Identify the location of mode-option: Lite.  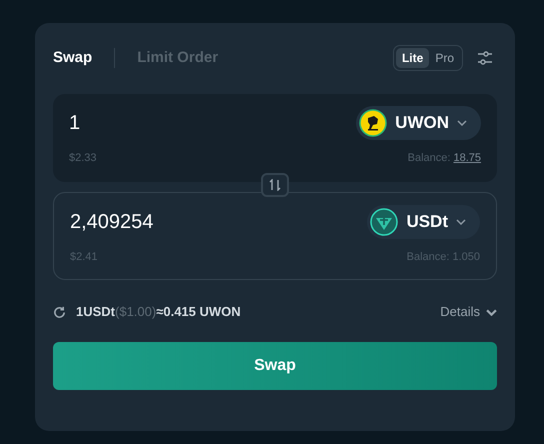
(413, 58).